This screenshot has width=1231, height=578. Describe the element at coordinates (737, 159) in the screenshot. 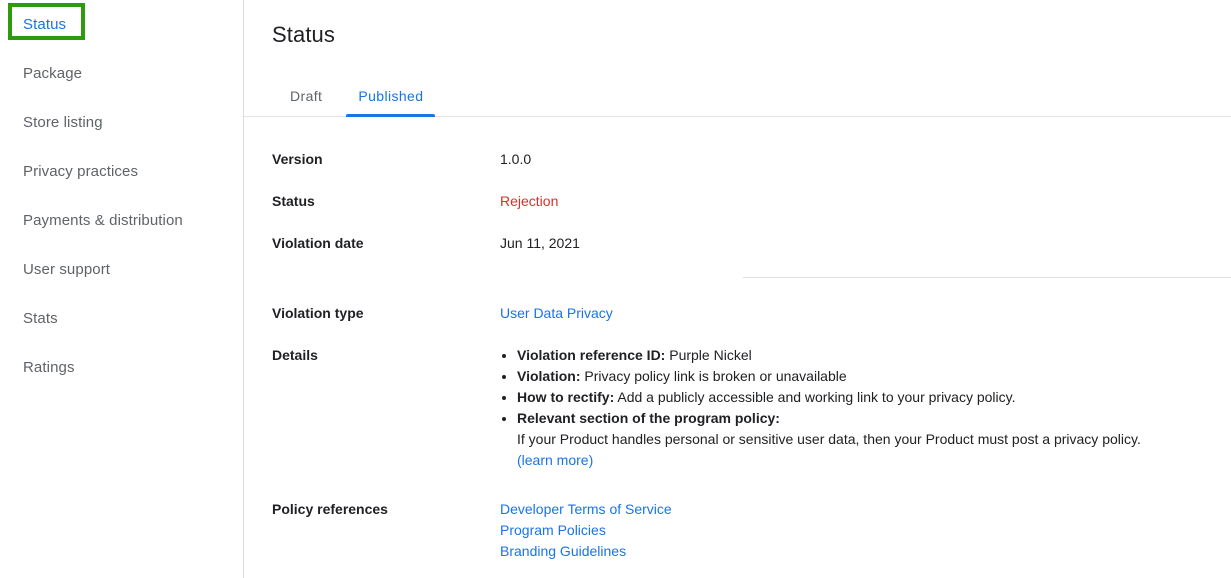

I see `row-version: Version 1.0.0` at that location.